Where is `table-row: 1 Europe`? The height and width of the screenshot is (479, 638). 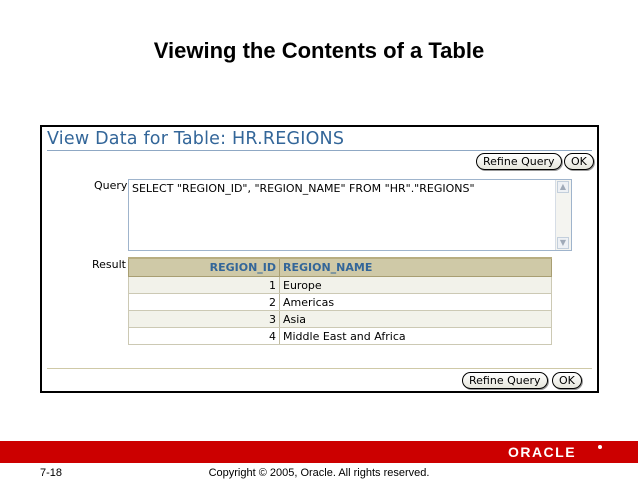
table-row: 1 Europe is located at coordinates (340, 285).